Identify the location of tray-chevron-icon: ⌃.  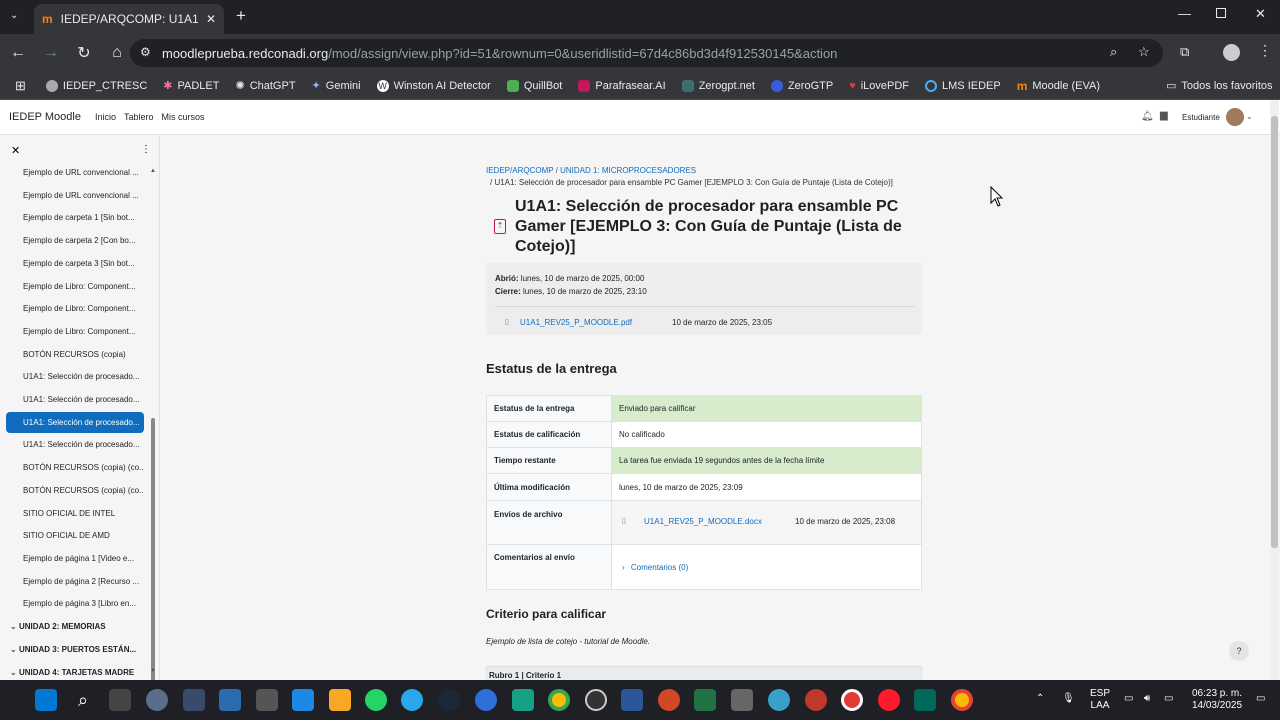
(1040, 699).